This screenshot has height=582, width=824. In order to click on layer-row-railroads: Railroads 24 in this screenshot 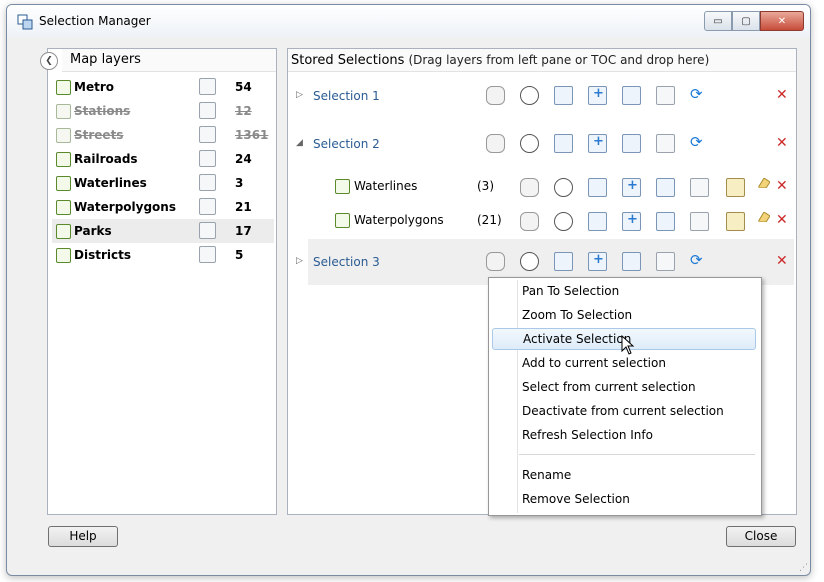, I will do `click(163, 159)`.